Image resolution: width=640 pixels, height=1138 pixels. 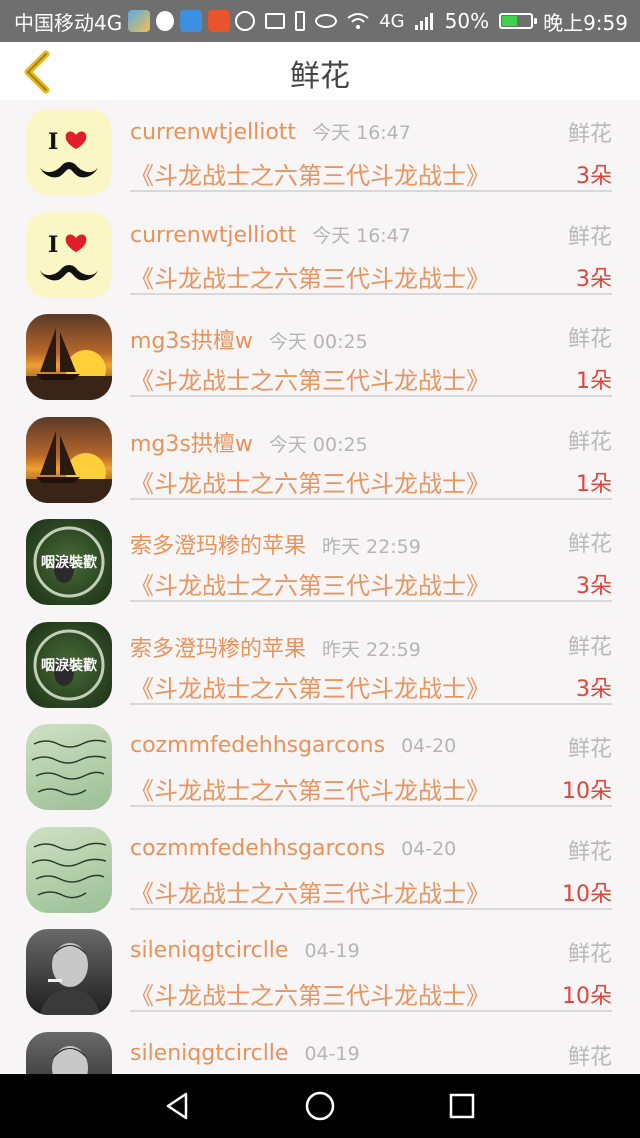 What do you see at coordinates (275, 21) in the screenshot?
I see `cast-icon` at bounding box center [275, 21].